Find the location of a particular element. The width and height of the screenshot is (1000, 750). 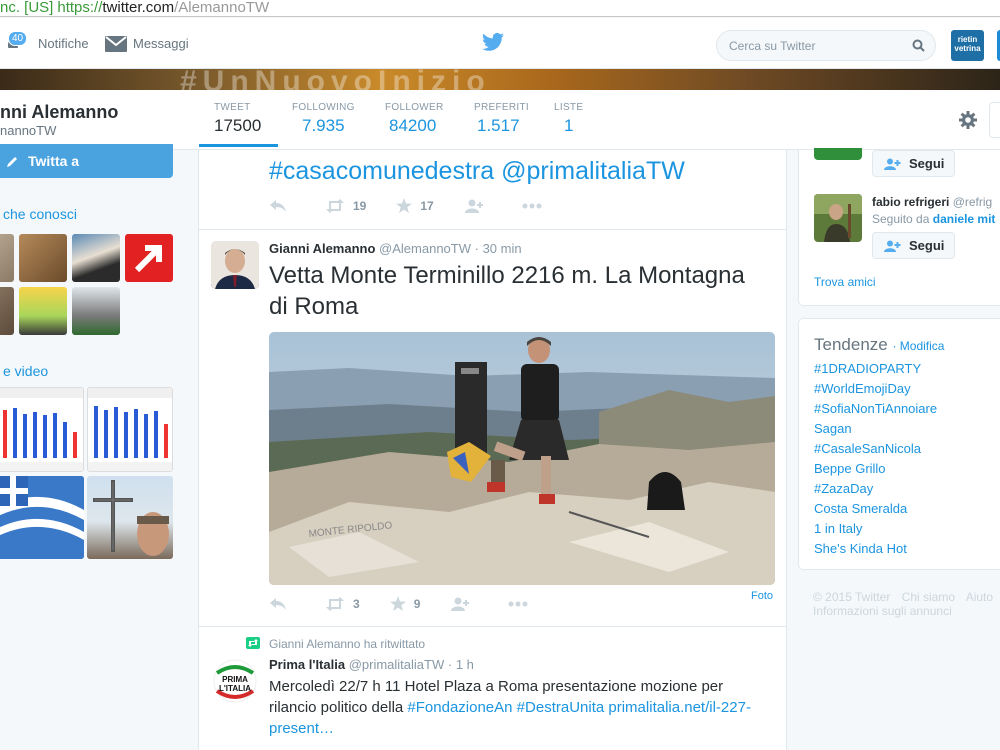

search-icon is located at coordinates (918, 45).